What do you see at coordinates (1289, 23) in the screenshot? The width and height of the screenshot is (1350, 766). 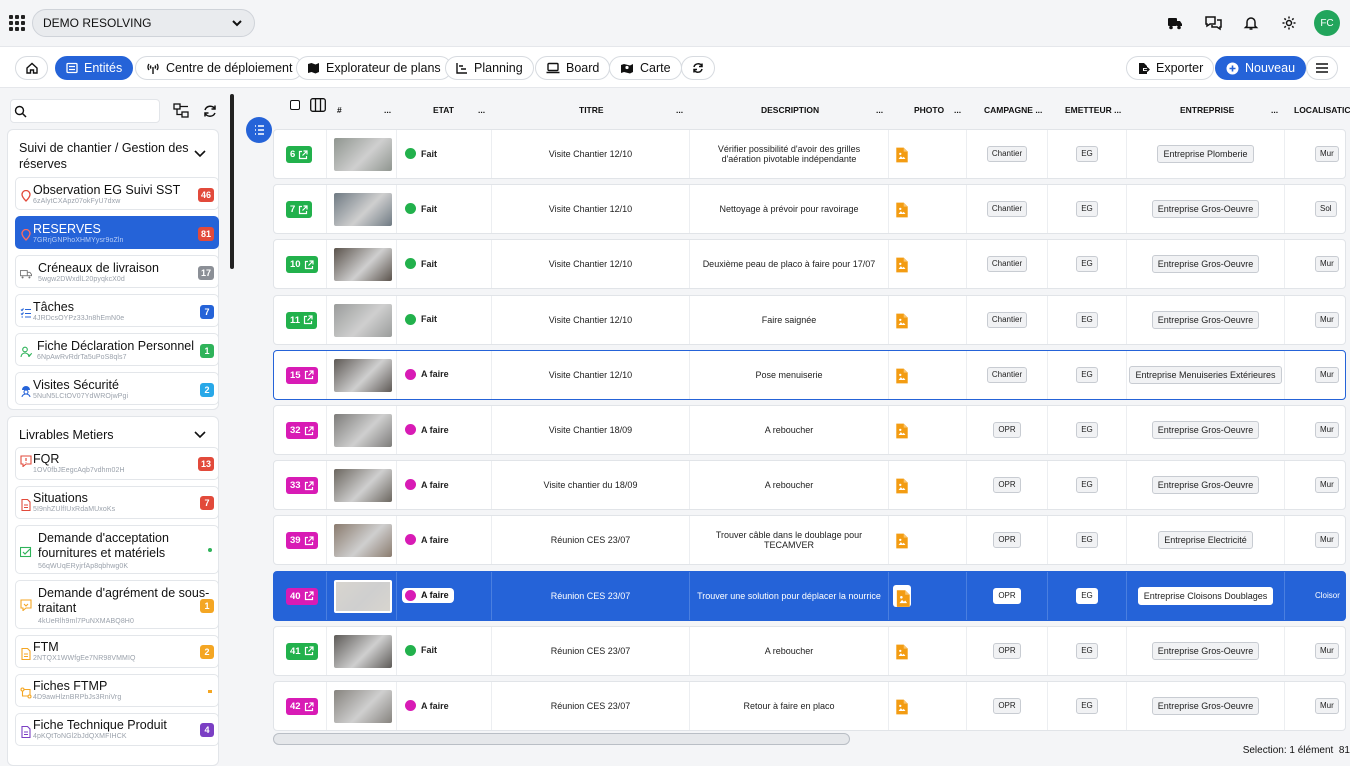 I see `gear-icon` at bounding box center [1289, 23].